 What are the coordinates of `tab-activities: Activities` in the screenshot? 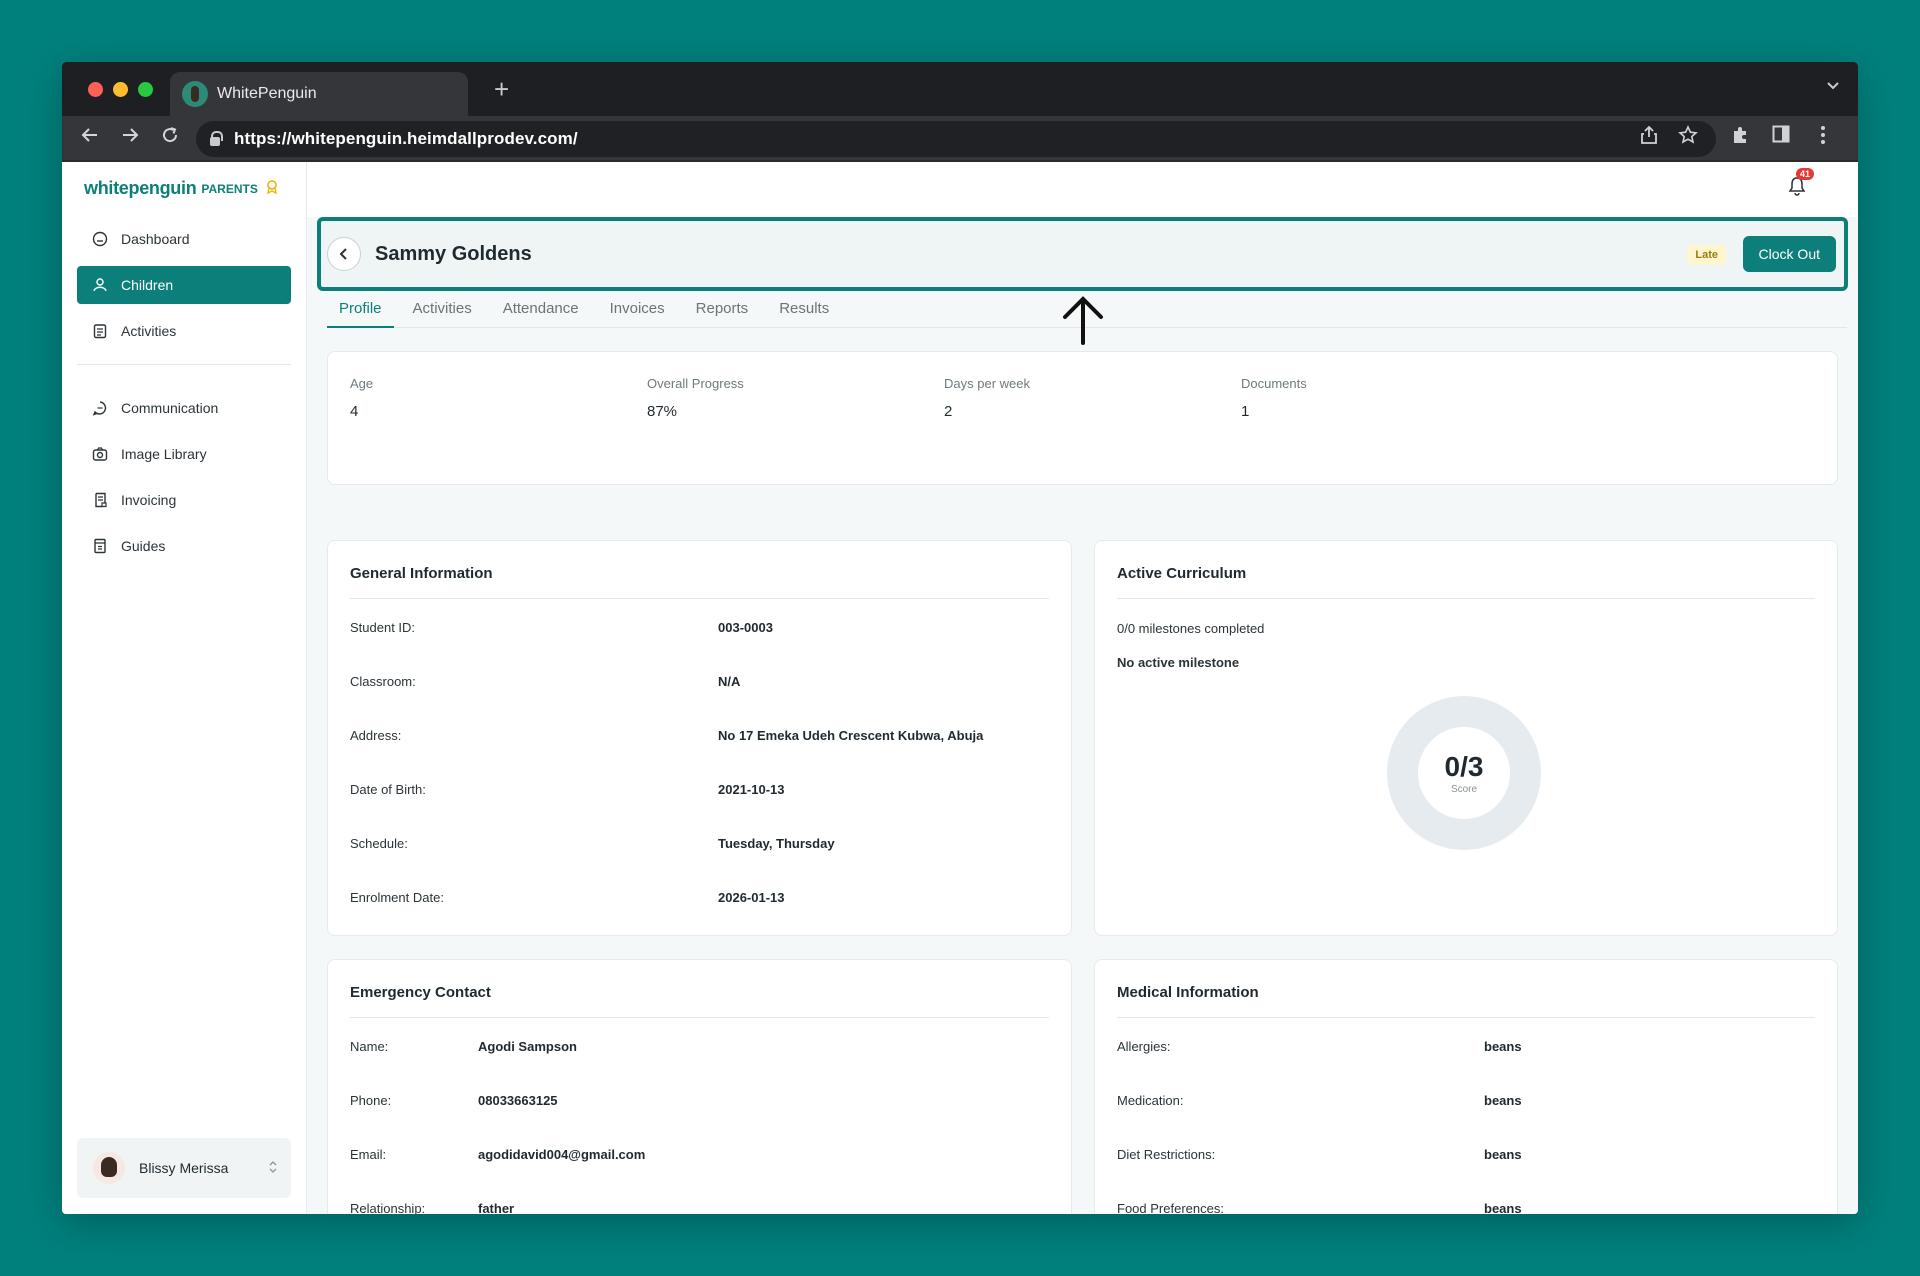 It's located at (442, 310).